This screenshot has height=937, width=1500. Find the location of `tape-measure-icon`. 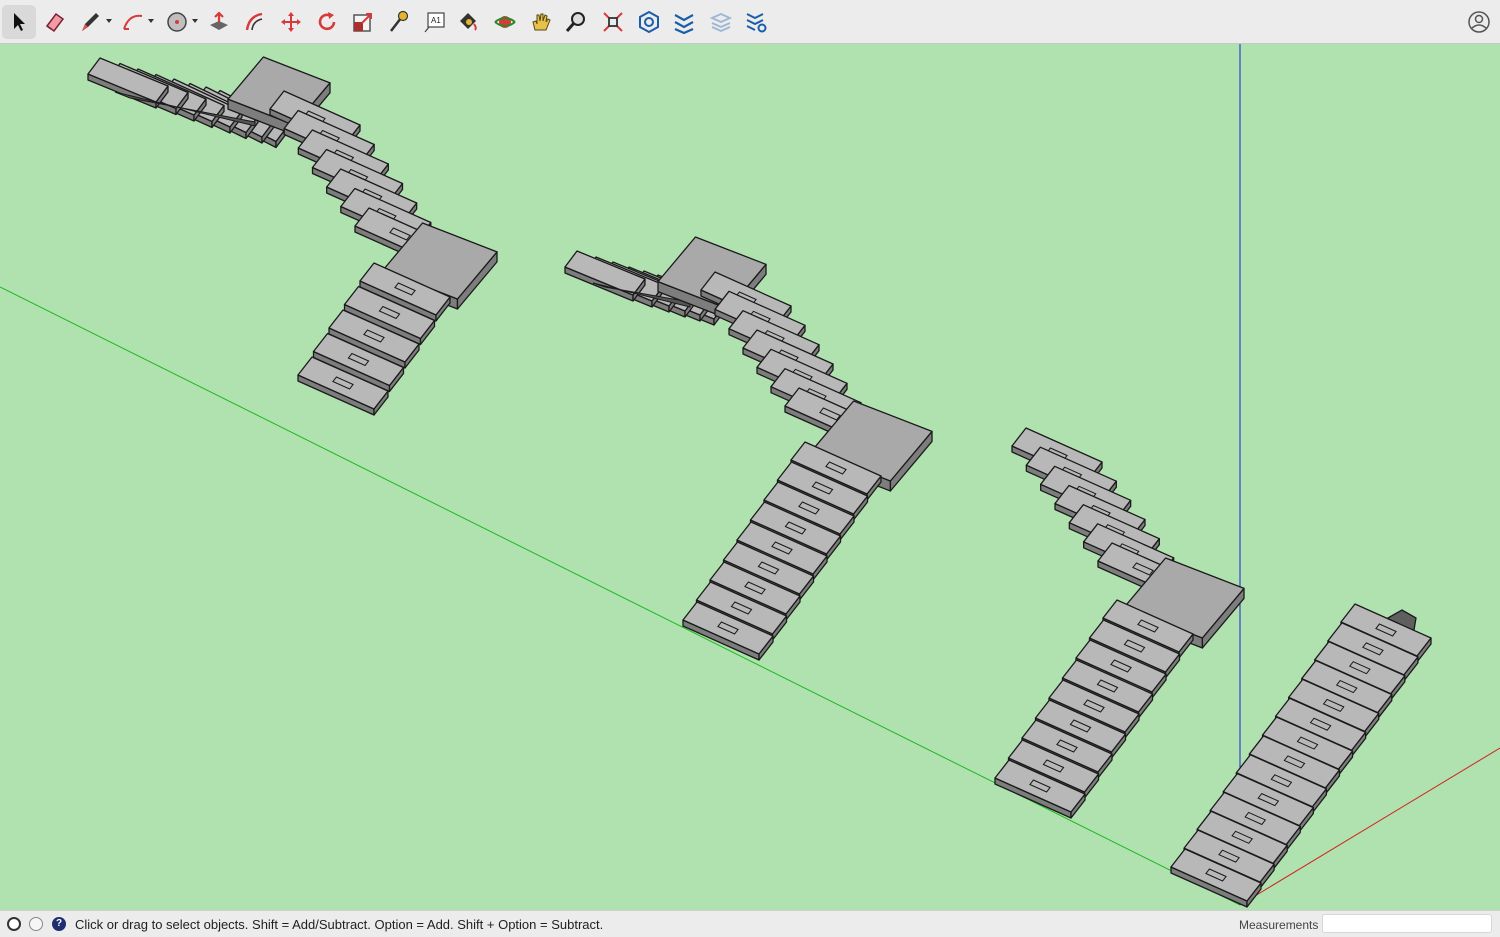

tape-measure-icon is located at coordinates (399, 21).